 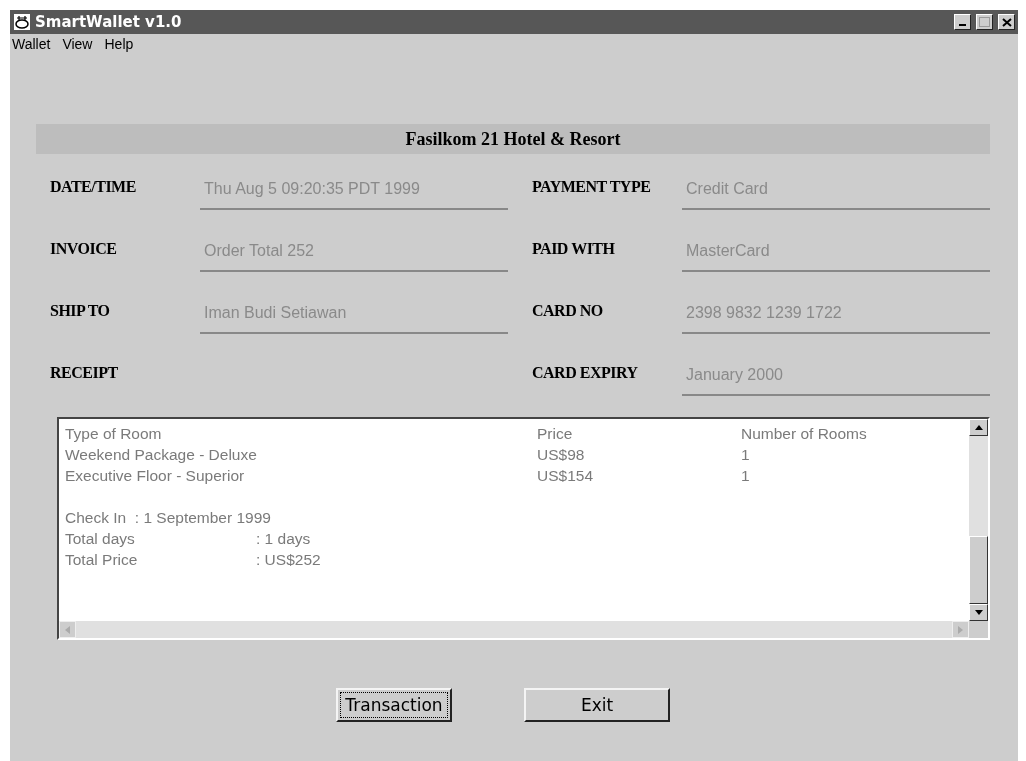 What do you see at coordinates (591, 187) in the screenshot?
I see `field-label: PAYMENT TYPE` at bounding box center [591, 187].